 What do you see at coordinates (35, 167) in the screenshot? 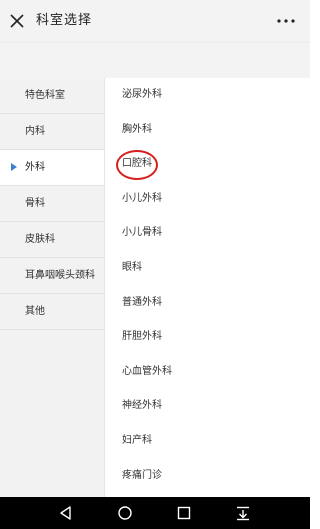
I see `sidebar-item-label: 外科` at bounding box center [35, 167].